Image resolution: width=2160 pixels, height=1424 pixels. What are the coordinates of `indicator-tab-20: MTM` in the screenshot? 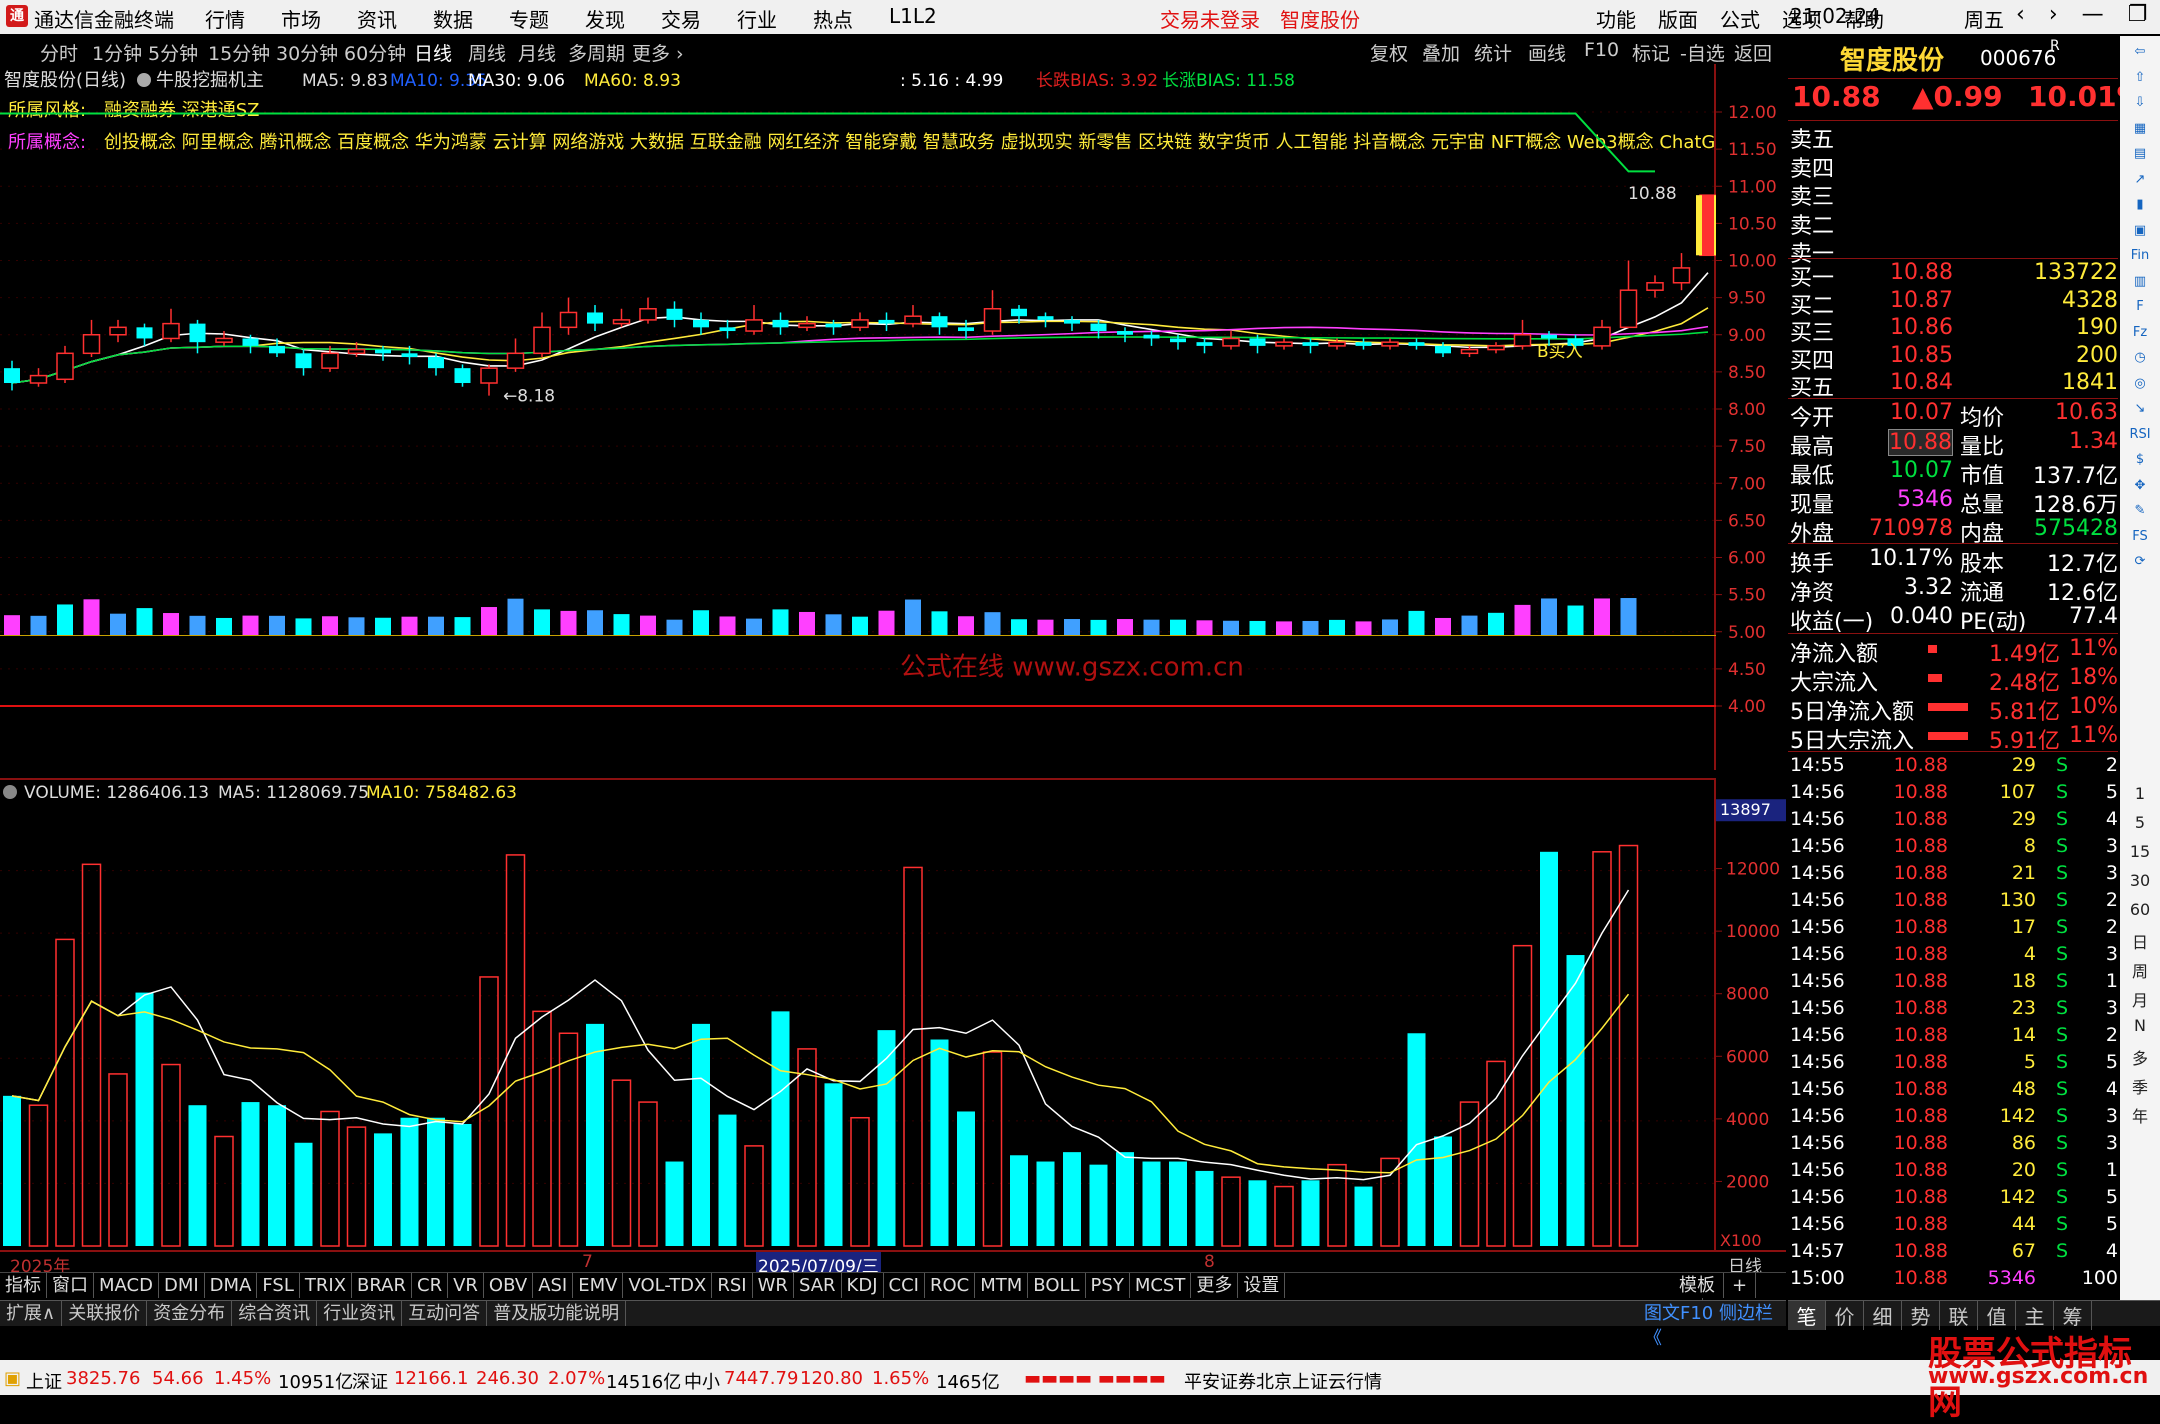 It's located at (1002, 1285).